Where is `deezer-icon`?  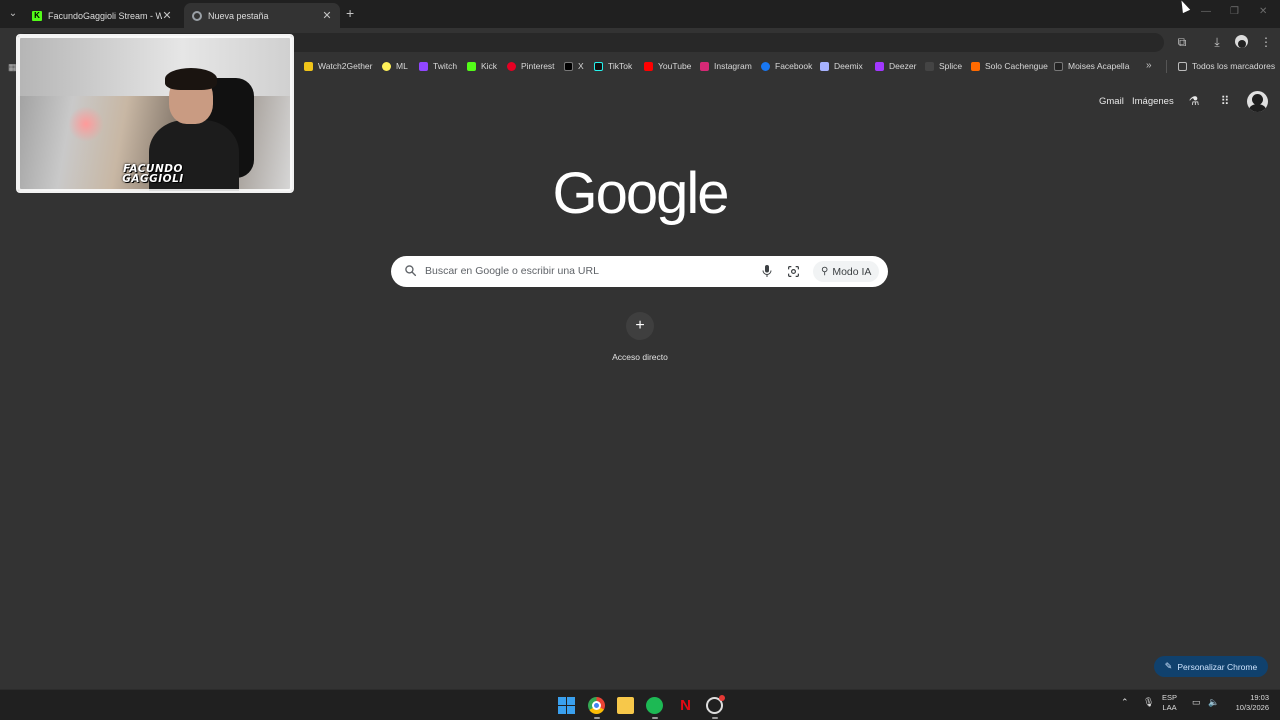 deezer-icon is located at coordinates (879, 66).